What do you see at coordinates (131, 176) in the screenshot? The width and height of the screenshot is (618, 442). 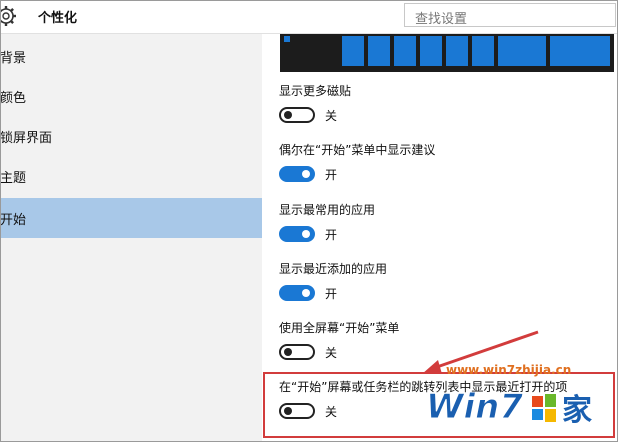 I see `sidebar-item-themes: 主题` at bounding box center [131, 176].